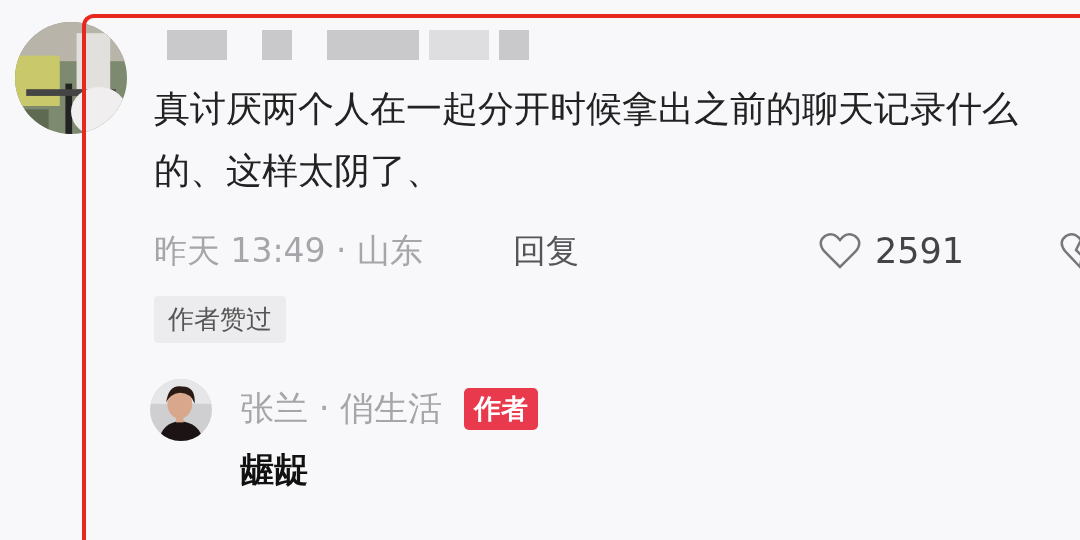 The width and height of the screenshot is (1080, 540). What do you see at coordinates (501, 409) in the screenshot?
I see `author-badge: 作者` at bounding box center [501, 409].